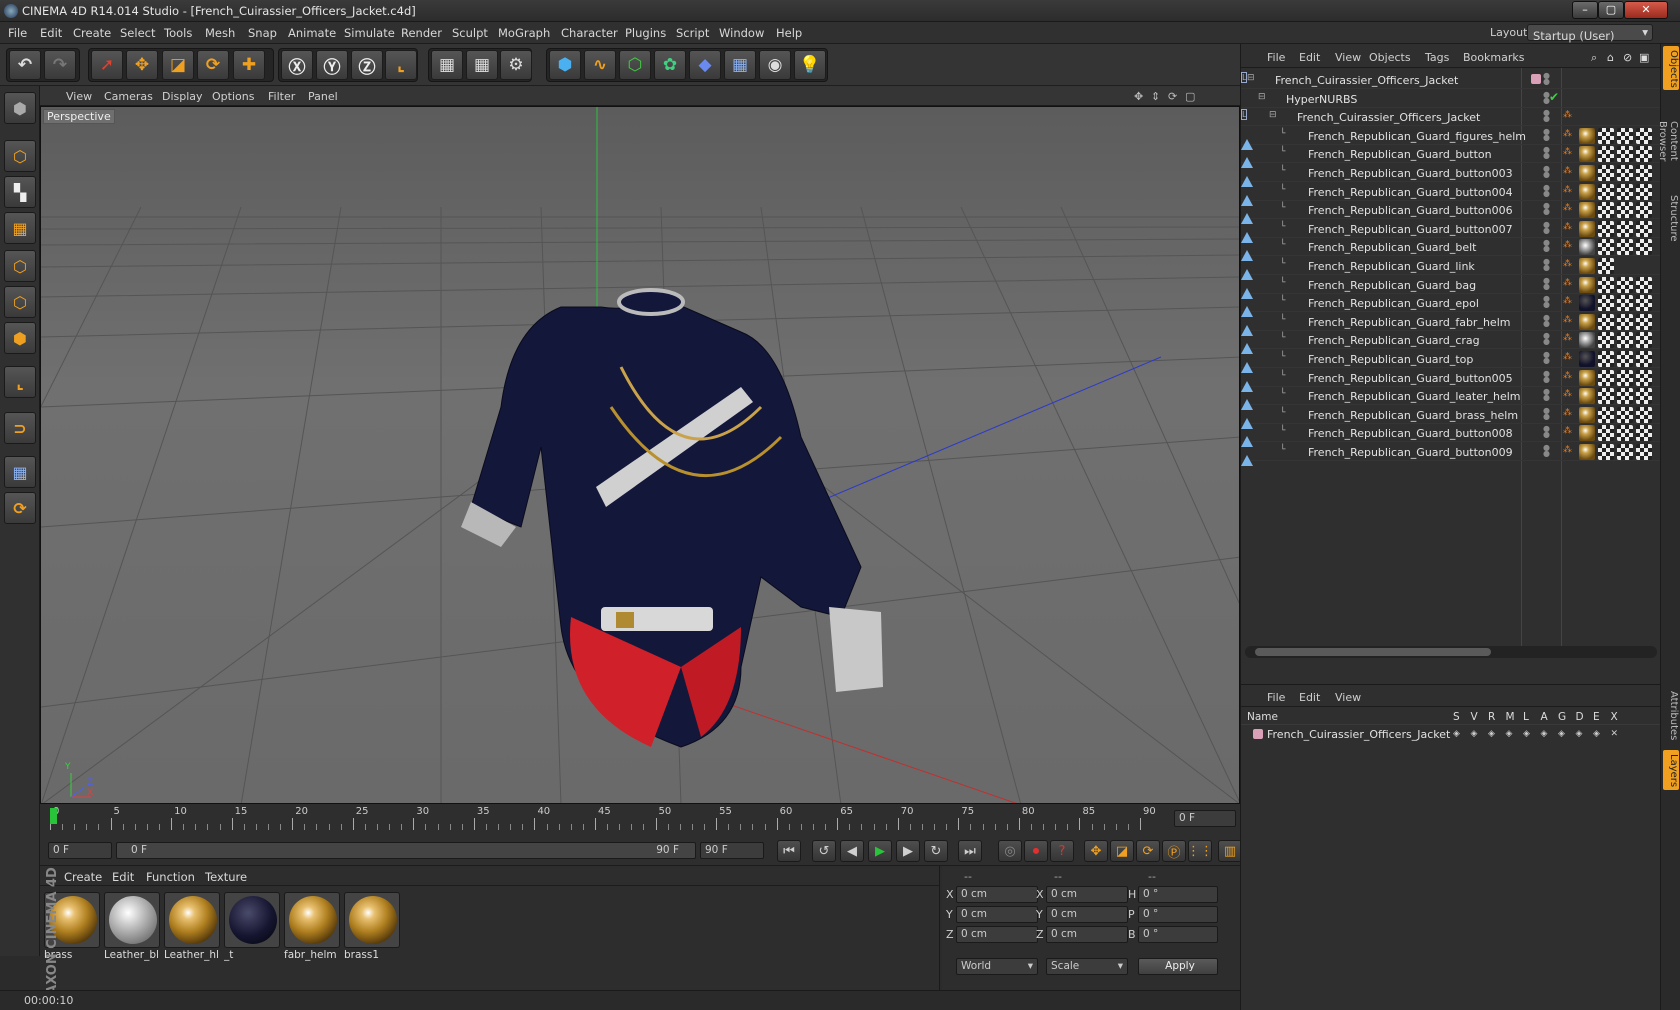 The width and height of the screenshot is (1680, 1010). What do you see at coordinates (421, 33) in the screenshot?
I see `menu-render: Render` at bounding box center [421, 33].